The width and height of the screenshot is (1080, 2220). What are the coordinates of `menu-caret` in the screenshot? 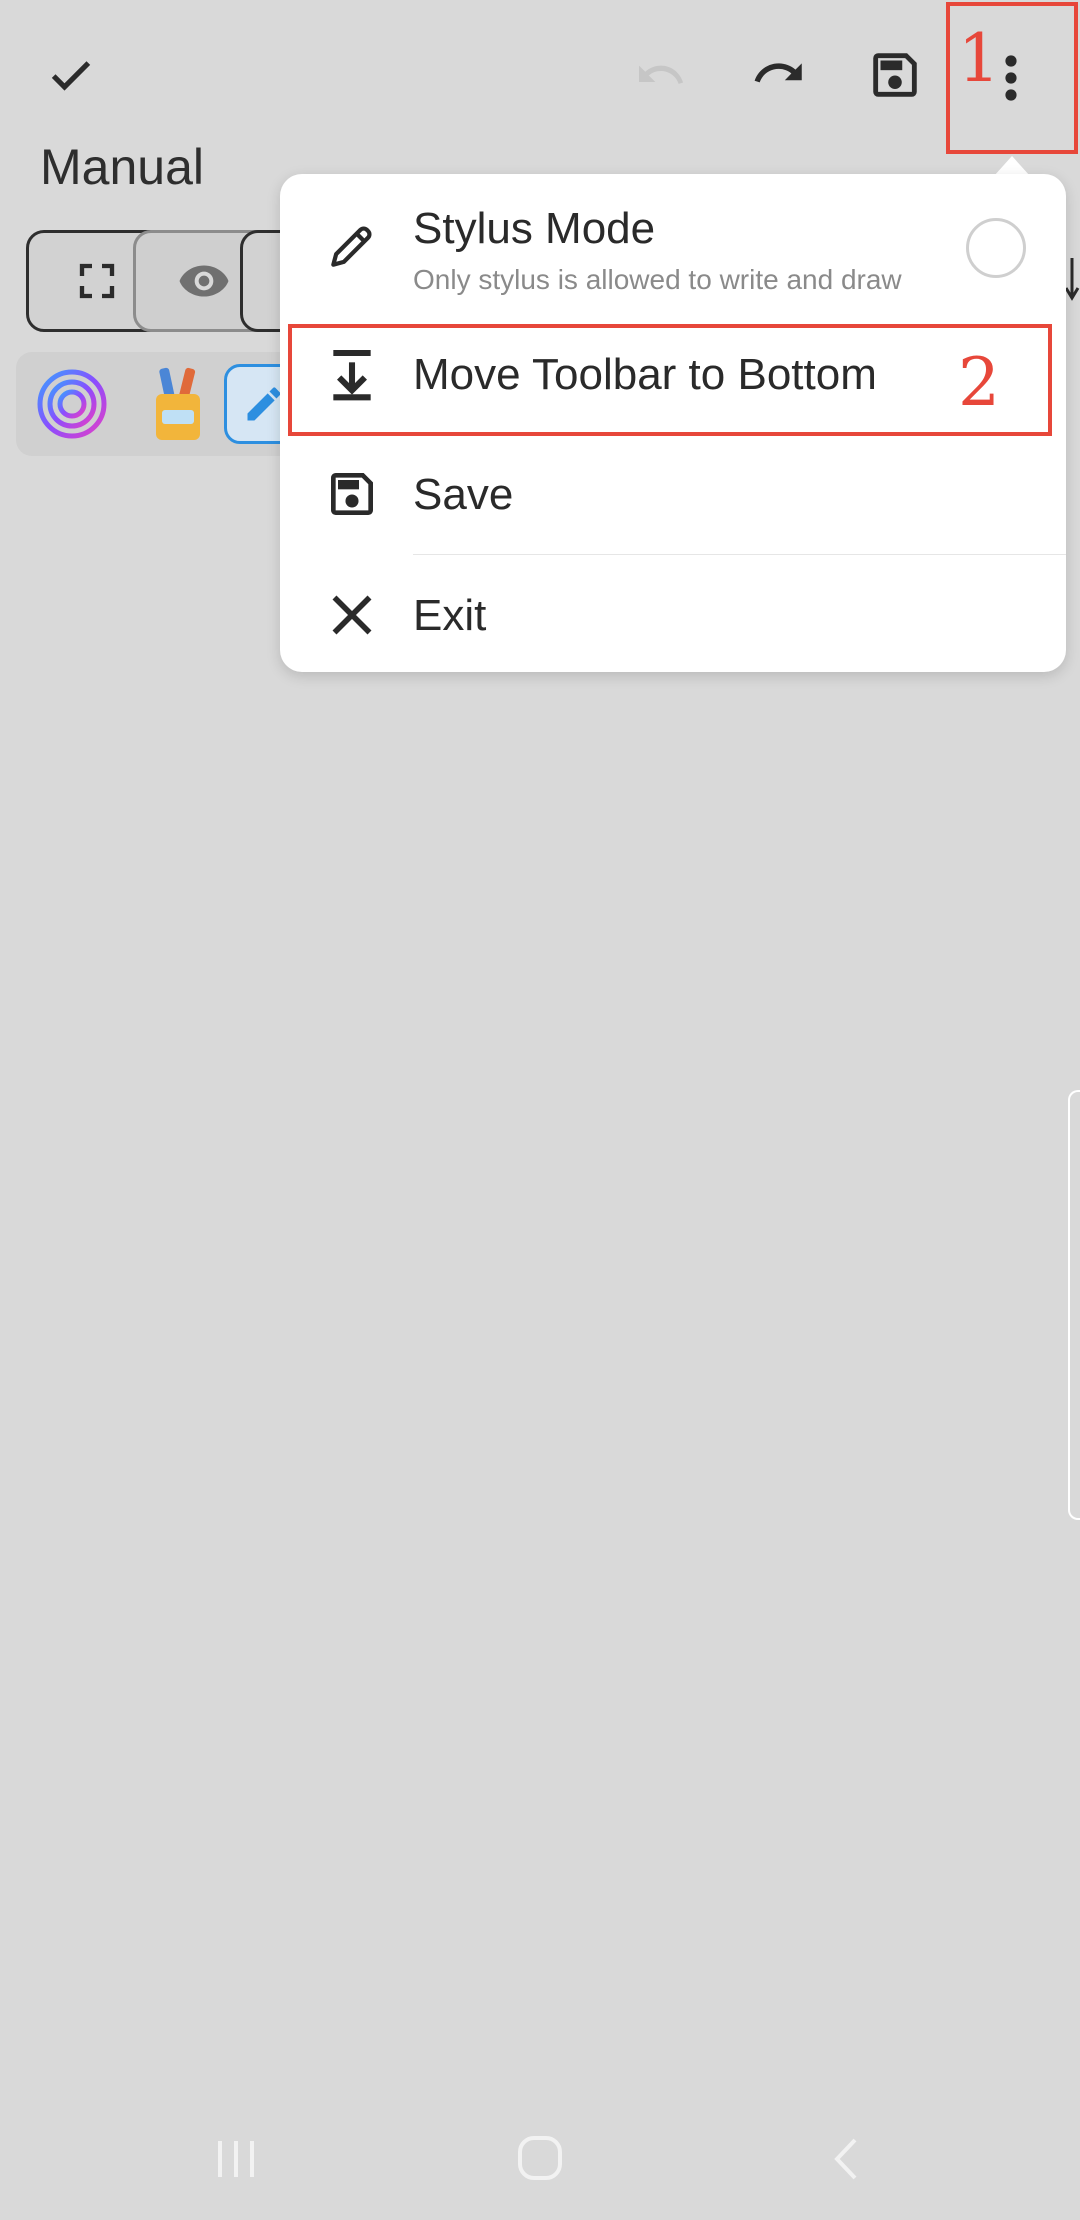 It's located at (1012, 166).